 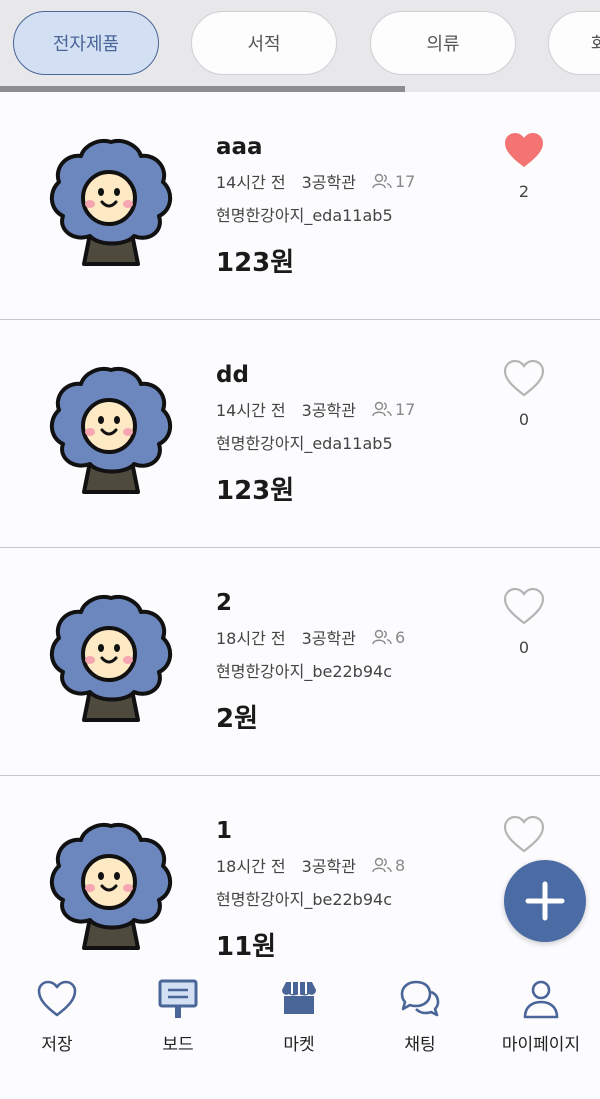 What do you see at coordinates (541, 1045) in the screenshot?
I see `nav-label: 마이페이지` at bounding box center [541, 1045].